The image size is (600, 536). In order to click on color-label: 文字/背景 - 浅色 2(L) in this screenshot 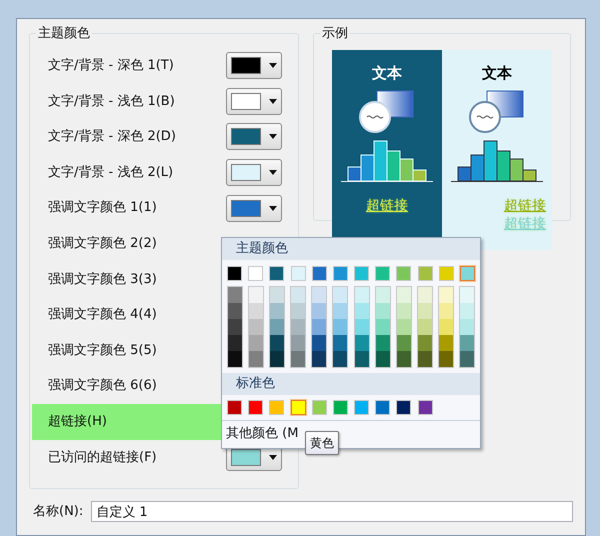, I will do `click(111, 173)`.